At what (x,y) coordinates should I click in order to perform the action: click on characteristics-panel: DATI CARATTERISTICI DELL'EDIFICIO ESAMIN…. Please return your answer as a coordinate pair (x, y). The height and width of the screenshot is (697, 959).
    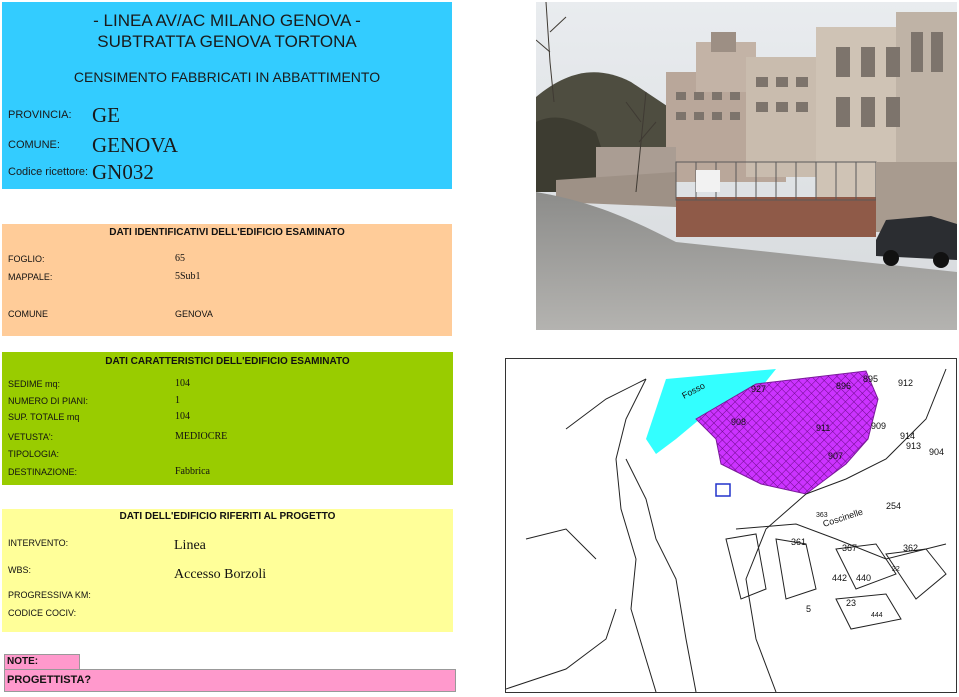
    Looking at the image, I should click on (227, 418).